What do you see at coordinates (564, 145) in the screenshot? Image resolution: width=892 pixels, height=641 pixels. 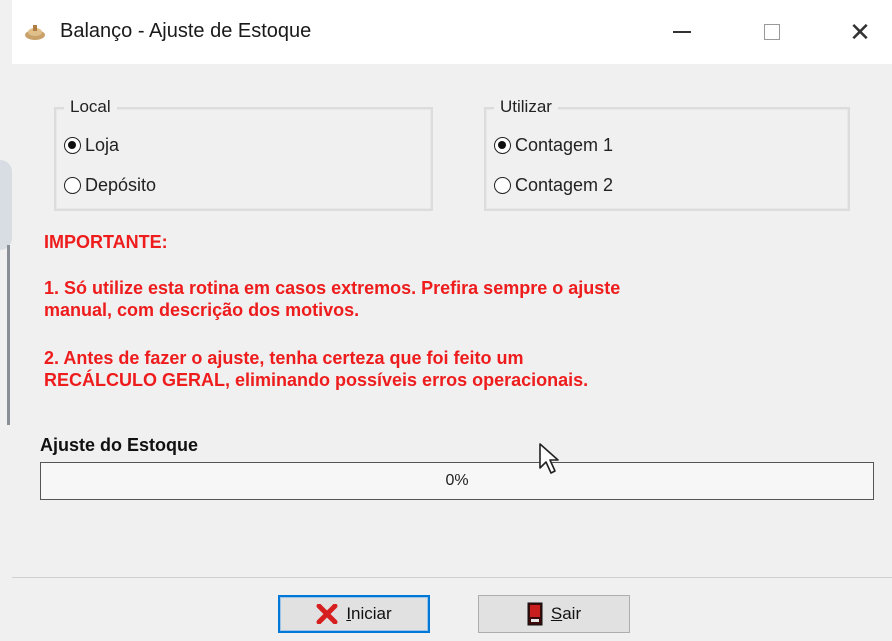 I see `radio-label: Contagem 1` at bounding box center [564, 145].